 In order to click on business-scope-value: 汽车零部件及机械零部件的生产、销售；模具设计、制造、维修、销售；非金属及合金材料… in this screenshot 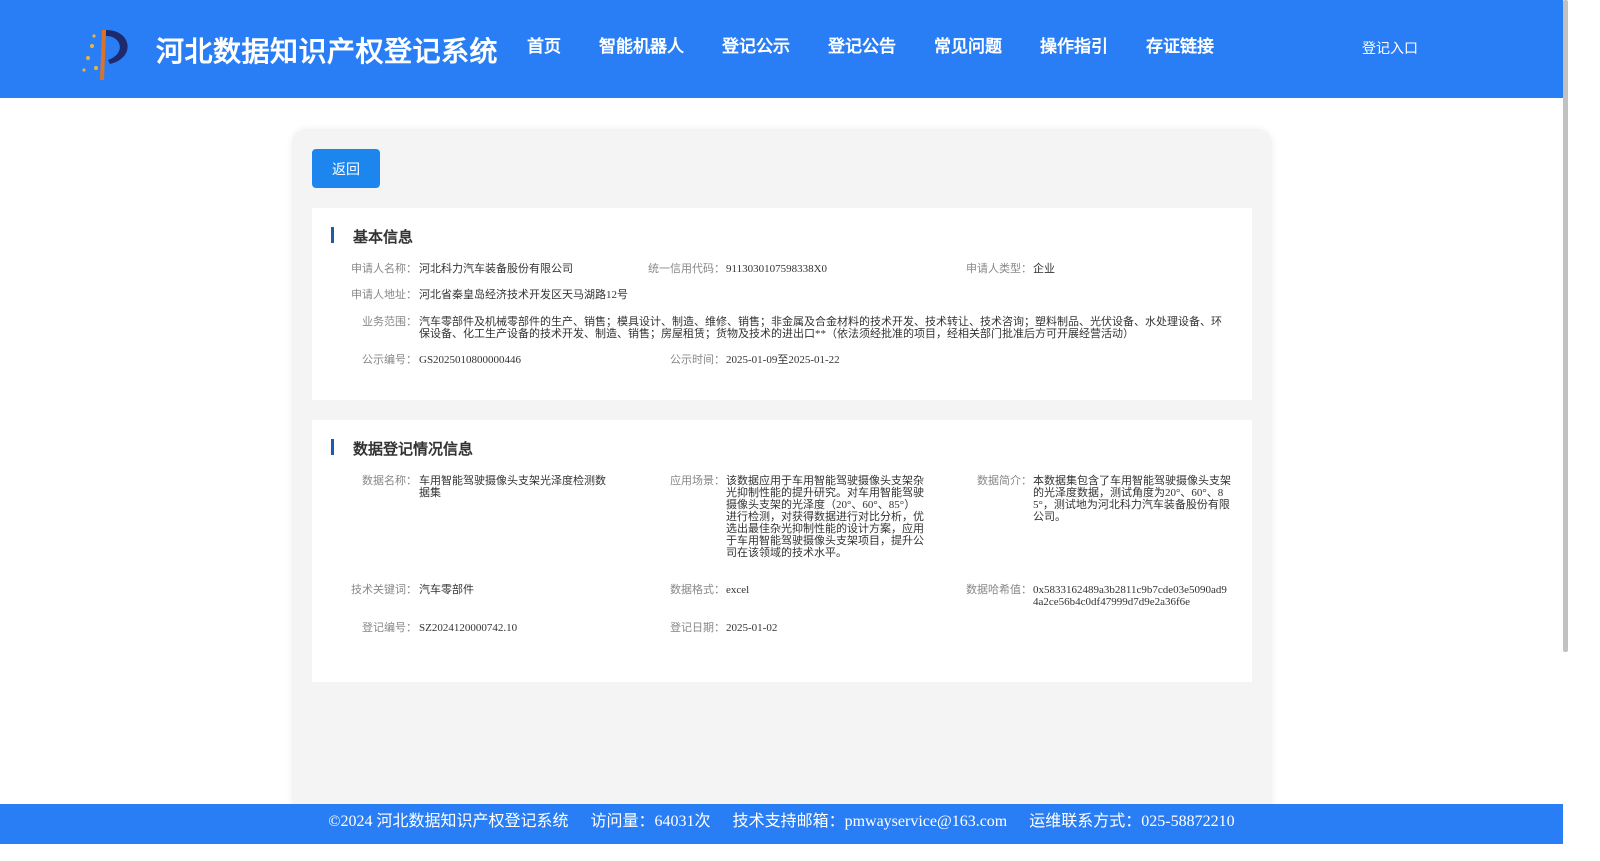, I will do `click(820, 328)`.